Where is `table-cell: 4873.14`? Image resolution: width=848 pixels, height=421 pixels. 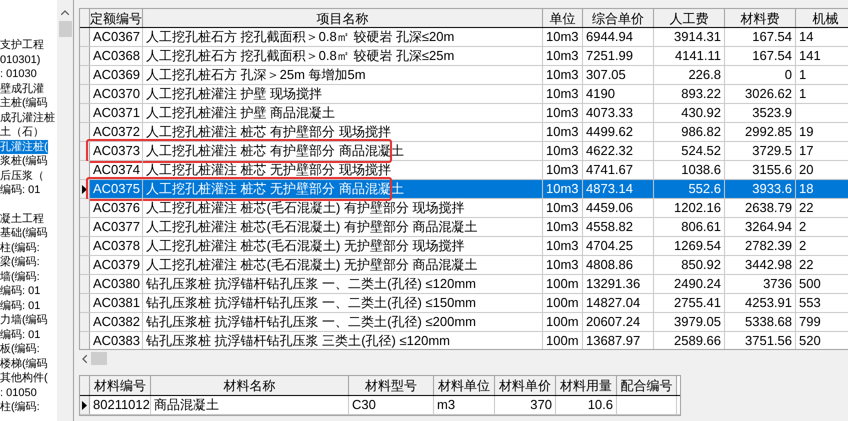 table-cell: 4873.14 is located at coordinates (618, 189).